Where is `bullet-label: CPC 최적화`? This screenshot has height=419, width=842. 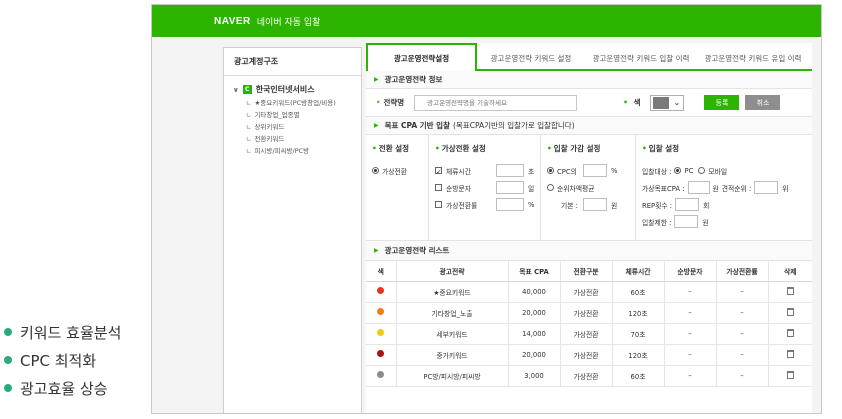 bullet-label: CPC 최적화 is located at coordinates (58, 360).